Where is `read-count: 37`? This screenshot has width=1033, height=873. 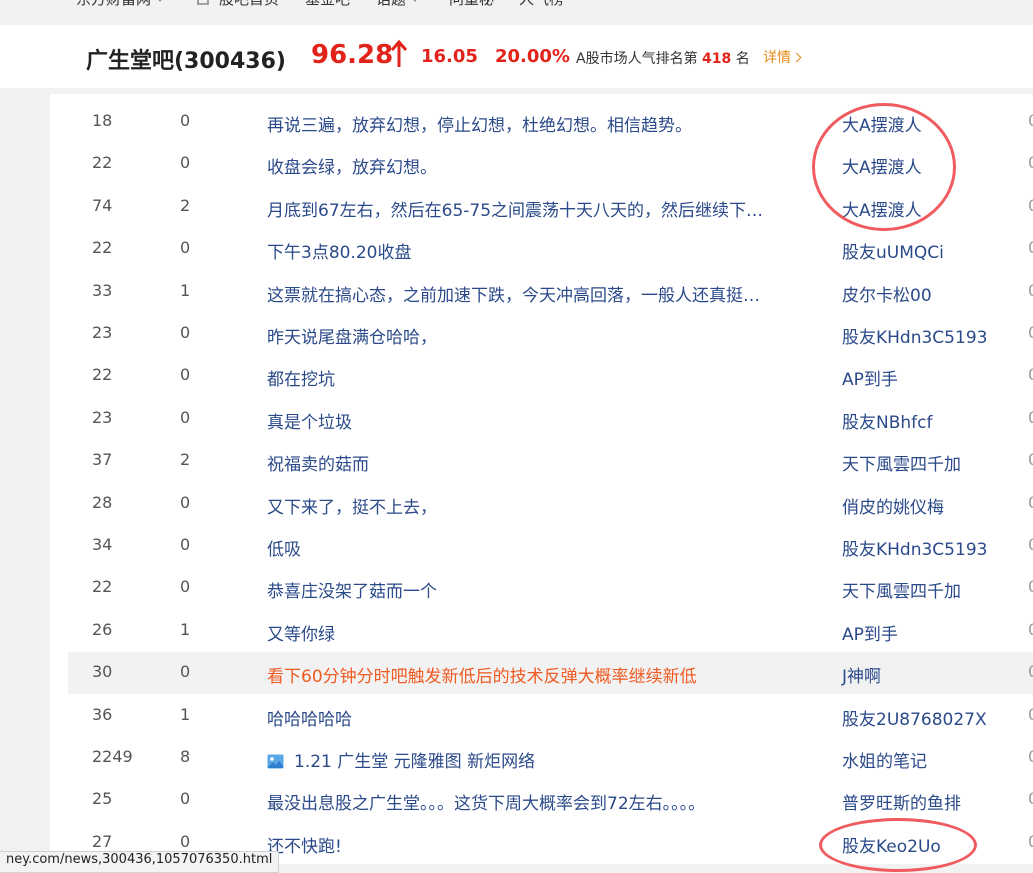 read-count: 37 is located at coordinates (102, 460).